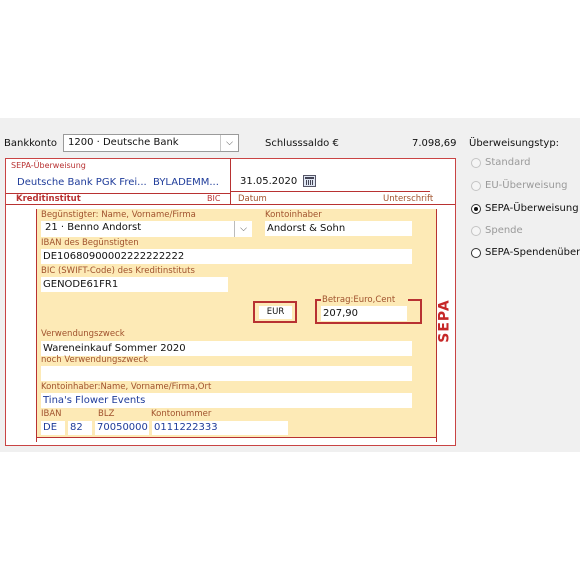 The width and height of the screenshot is (580, 580). Describe the element at coordinates (252, 199) in the screenshot. I see `datum-label: Datum` at that location.